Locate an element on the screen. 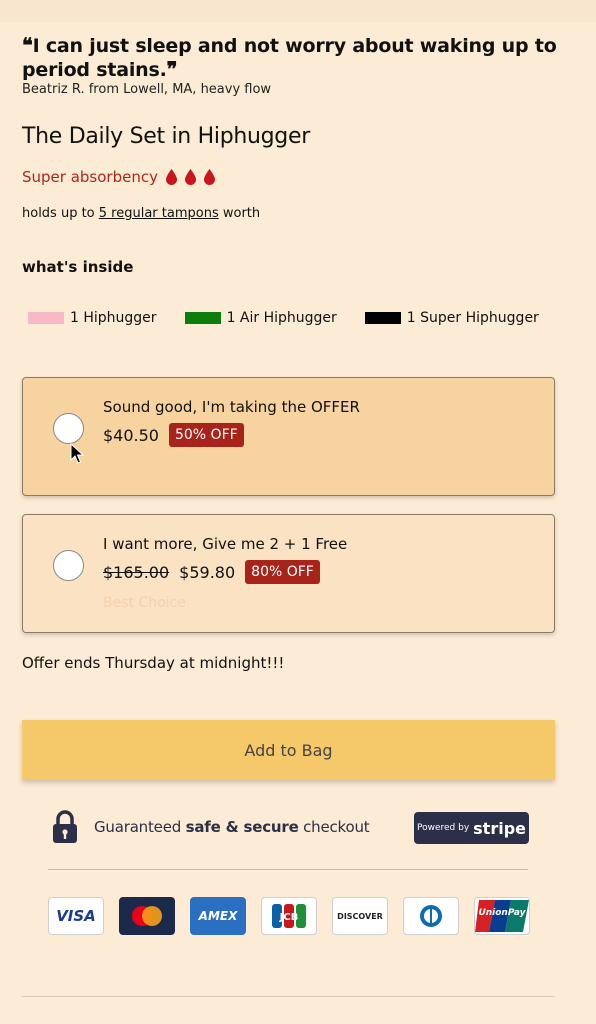 The height and width of the screenshot is (1024, 596). mastercard-icon is located at coordinates (147, 916).